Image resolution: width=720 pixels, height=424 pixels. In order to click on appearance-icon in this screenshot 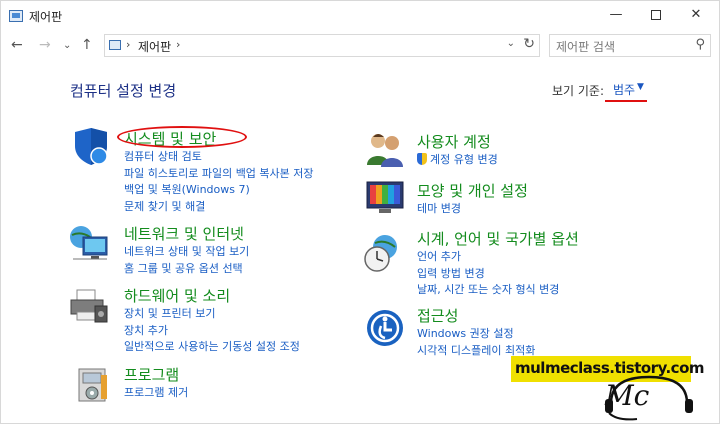, I will do `click(385, 197)`.